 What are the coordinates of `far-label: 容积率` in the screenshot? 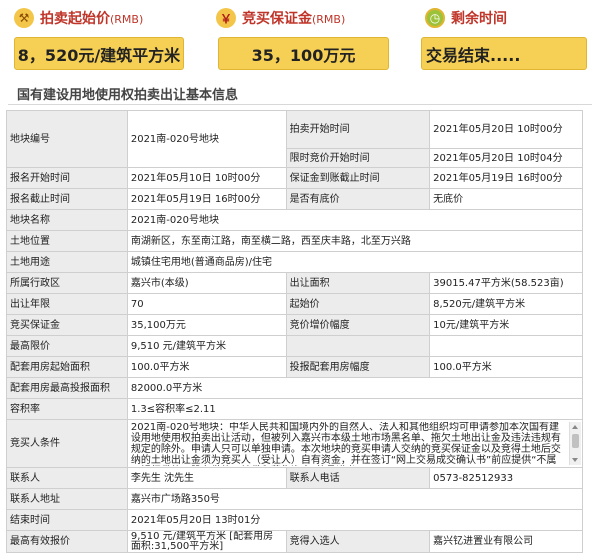 It's located at (67, 409).